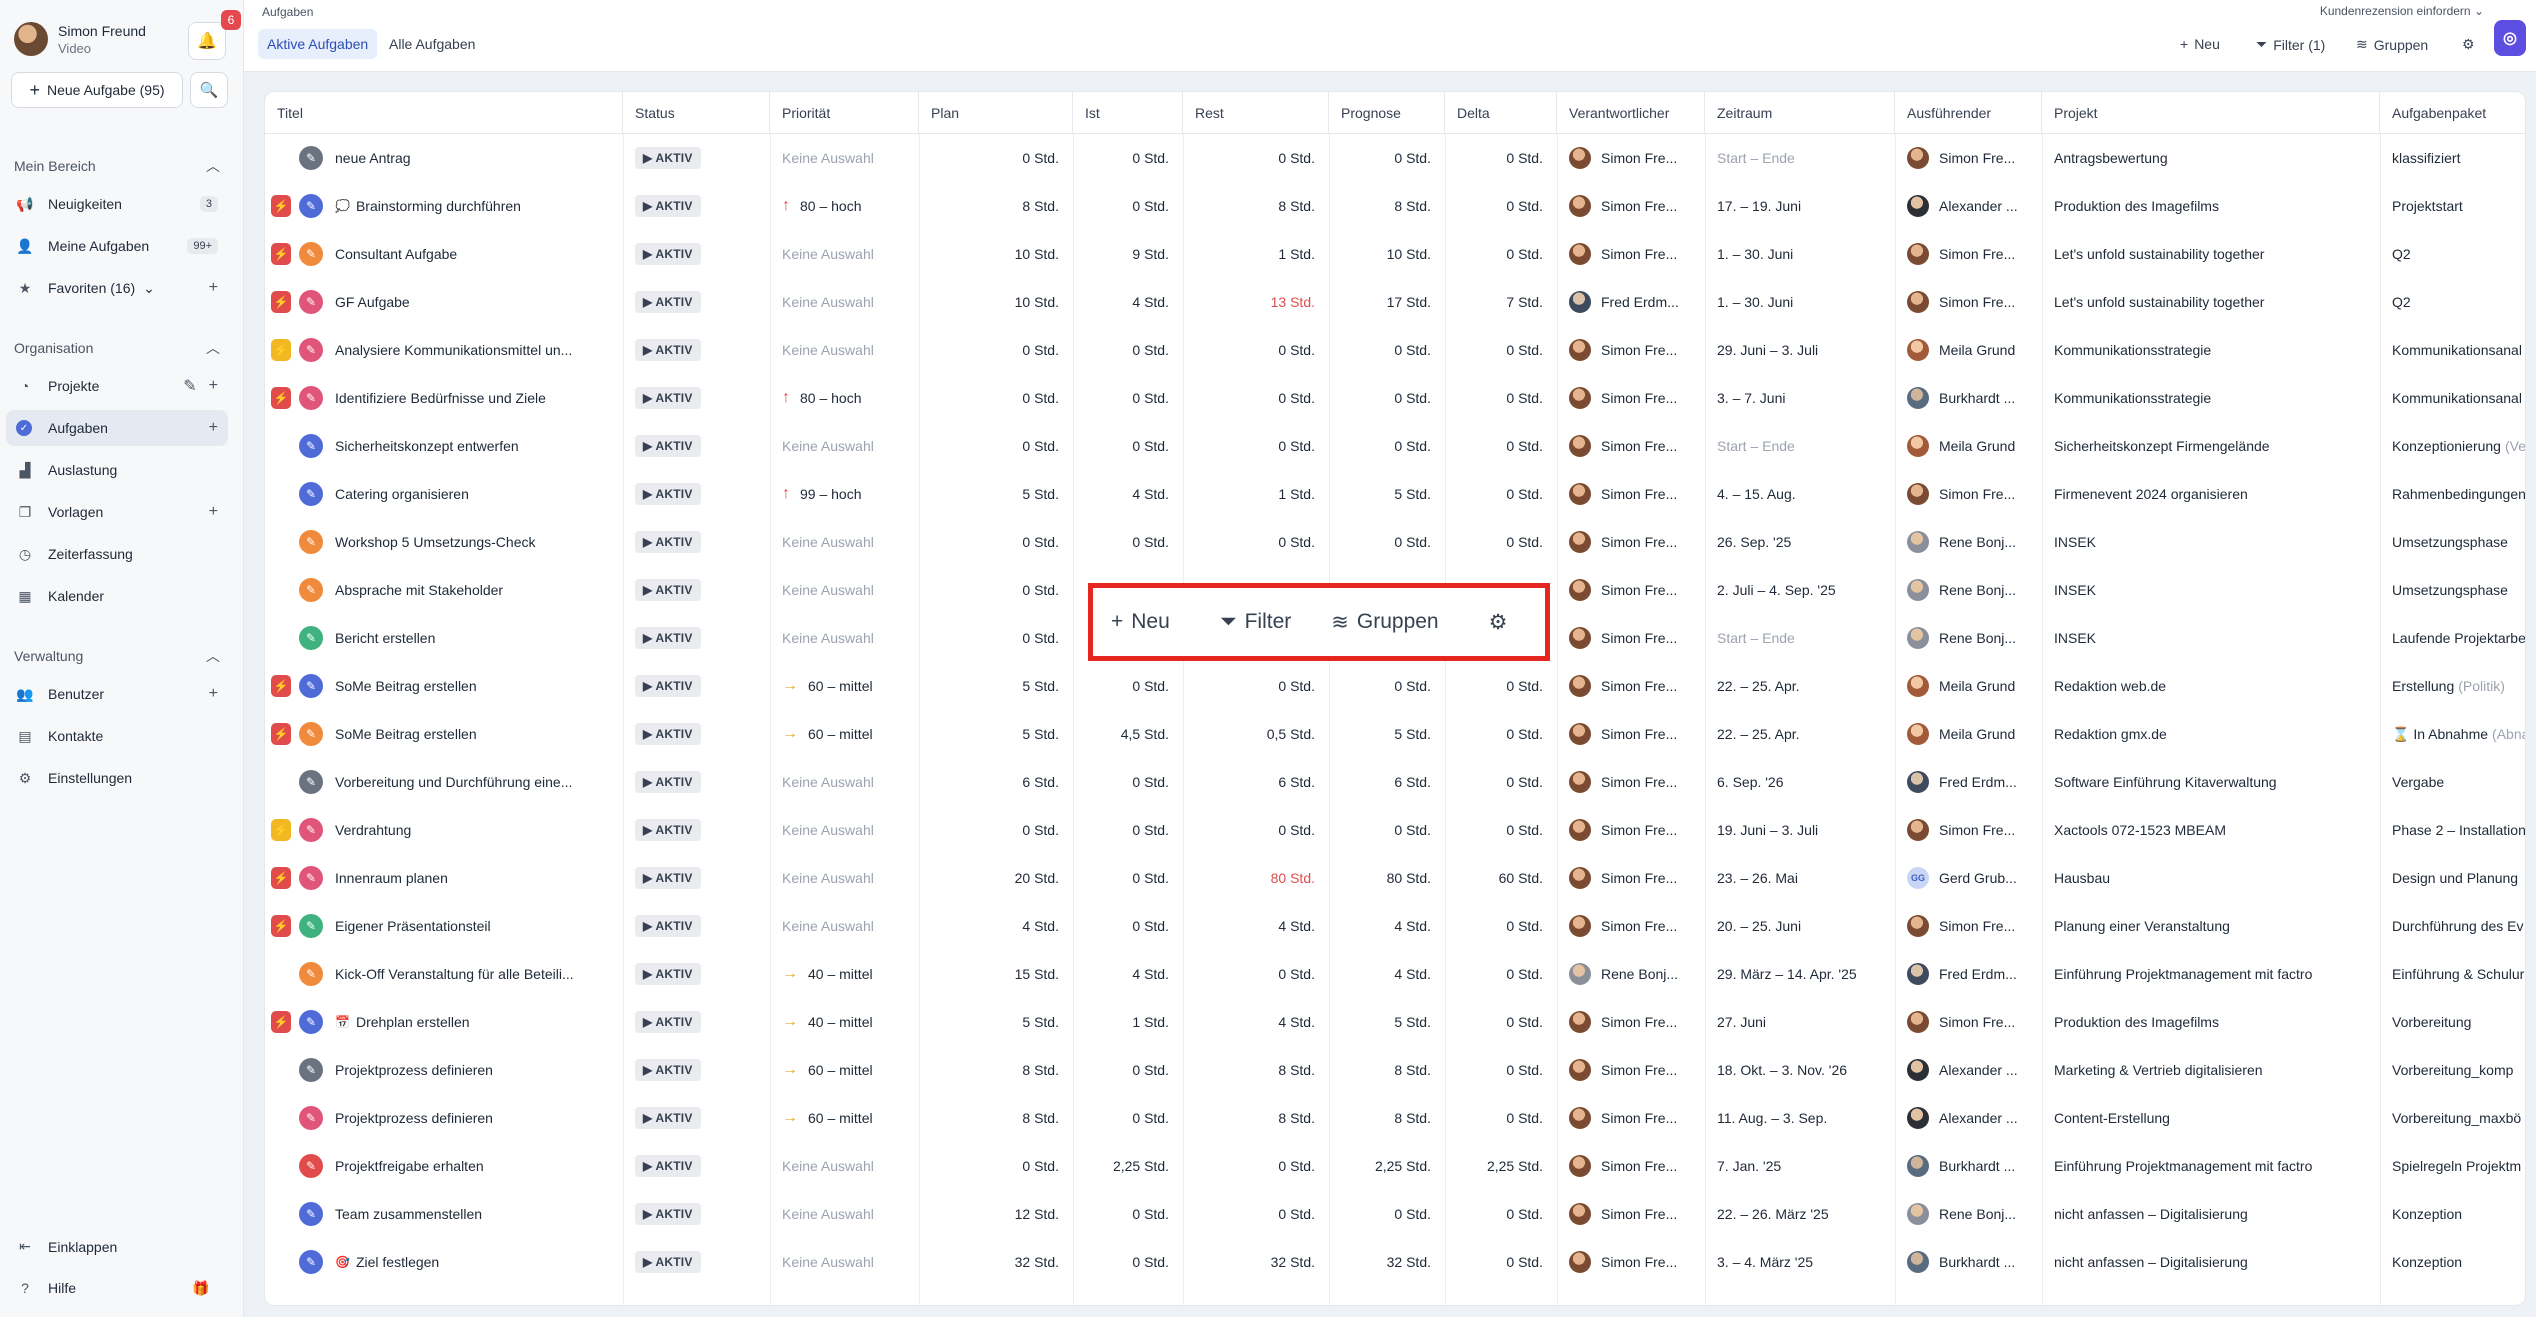  Describe the element at coordinates (2217, 686) in the screenshot. I see `project-cell: Redaktion web.de` at that location.